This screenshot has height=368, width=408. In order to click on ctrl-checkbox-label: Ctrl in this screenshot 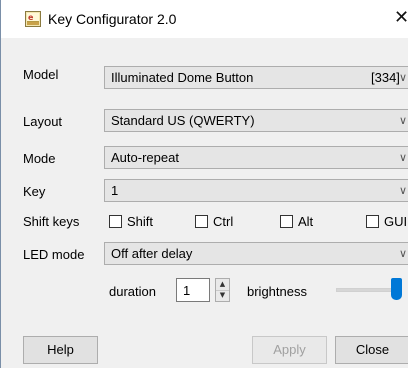, I will do `click(223, 221)`.